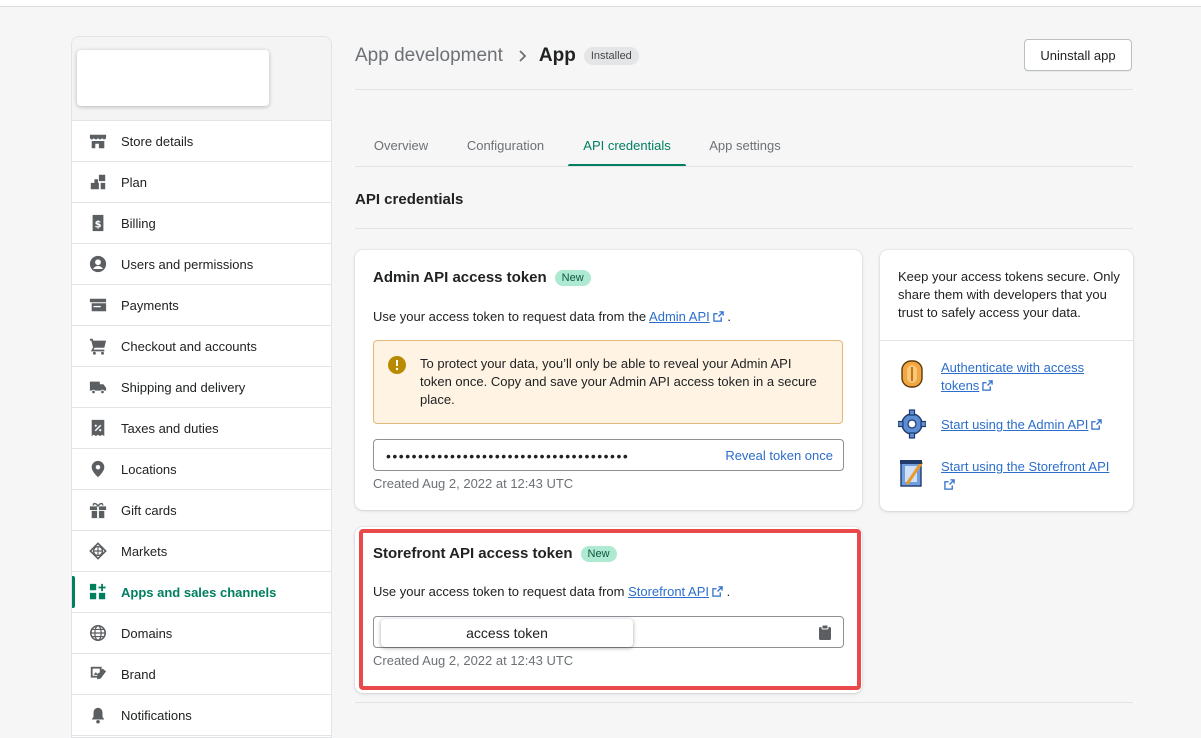  What do you see at coordinates (98, 182) in the screenshot?
I see `plan-icon` at bounding box center [98, 182].